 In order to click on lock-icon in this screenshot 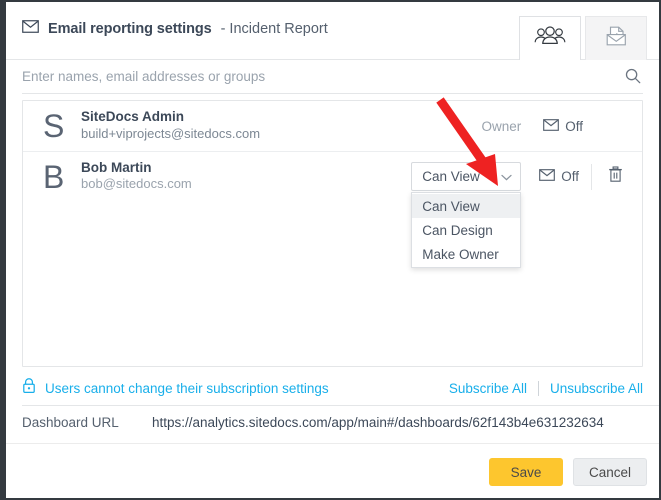, I will do `click(29, 388)`.